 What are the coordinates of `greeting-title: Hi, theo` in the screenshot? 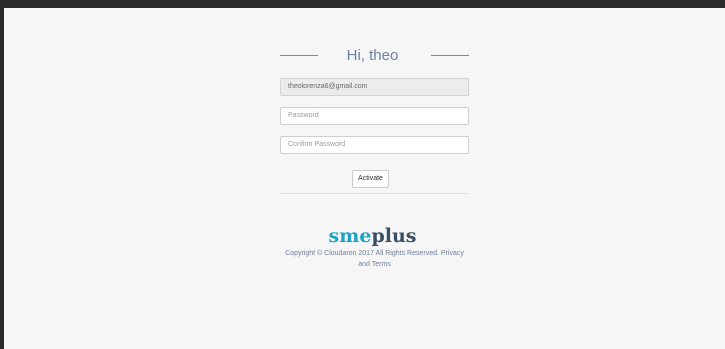 It's located at (372, 55).